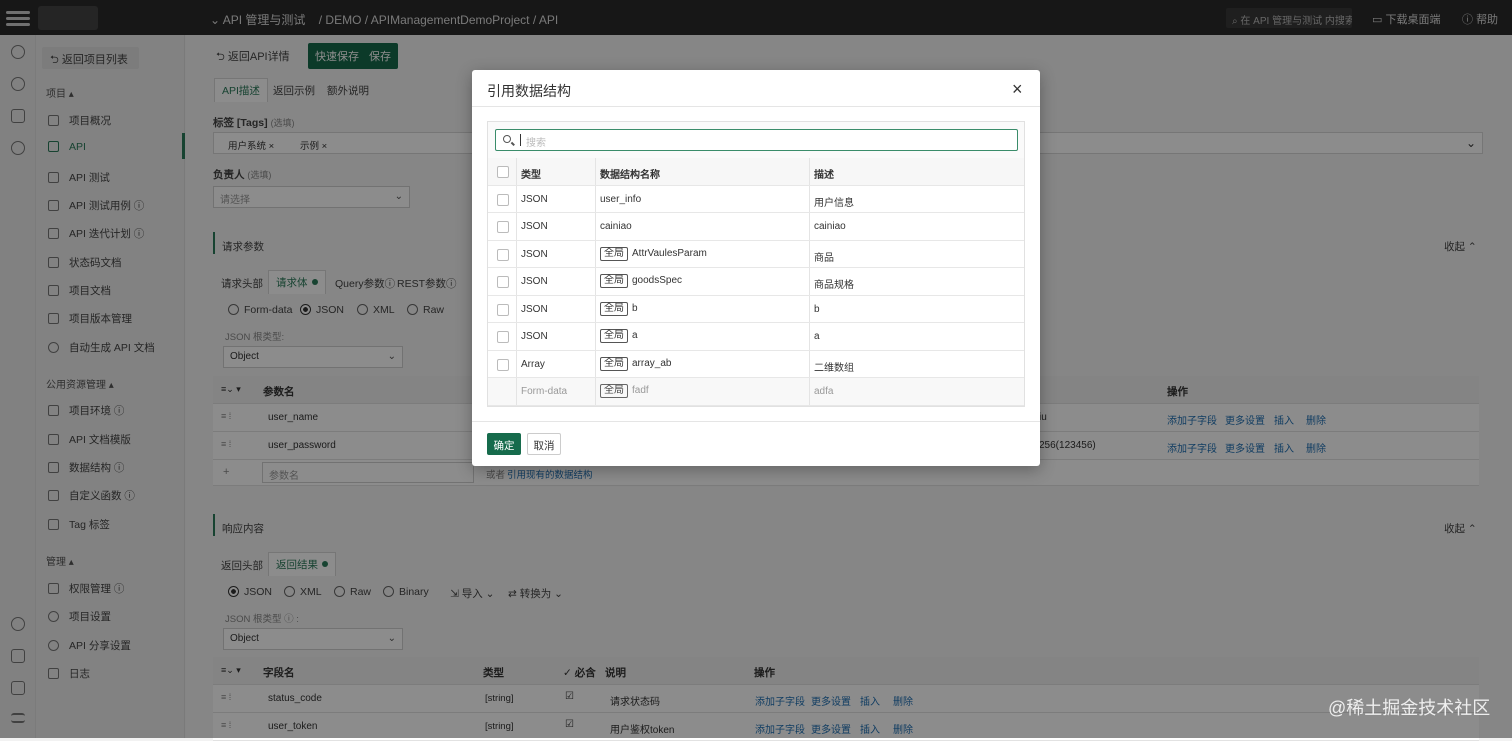 The width and height of the screenshot is (1512, 741). What do you see at coordinates (756, 392) in the screenshot?
I see `table-row-disabled: Form-data 全局 fadf adfa` at bounding box center [756, 392].